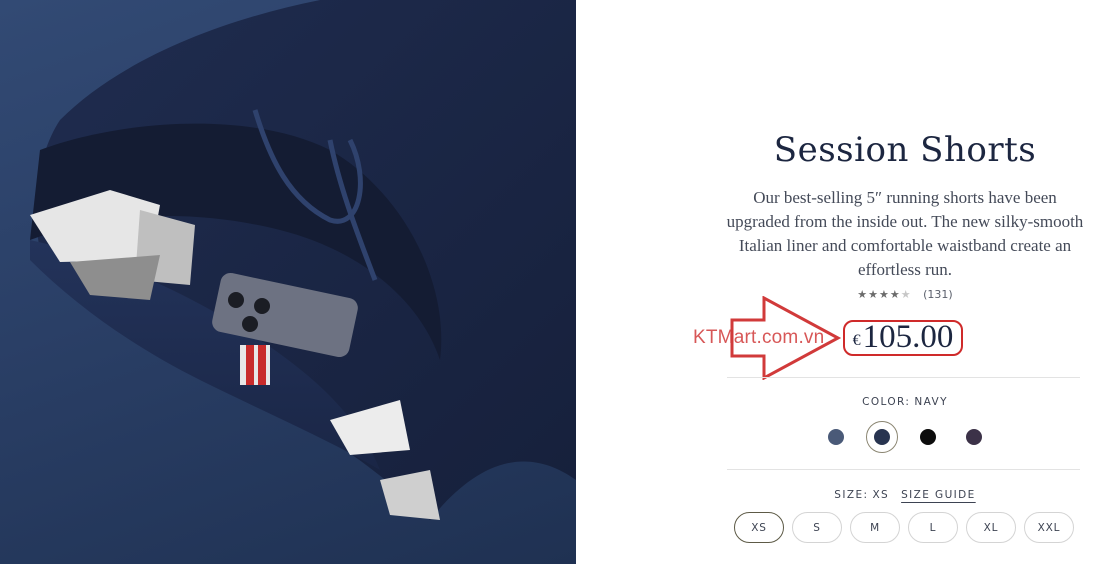 Image resolution: width=1105 pixels, height=574 pixels. Describe the element at coordinates (906, 294) in the screenshot. I see `rating-star-partial: ★` at that location.